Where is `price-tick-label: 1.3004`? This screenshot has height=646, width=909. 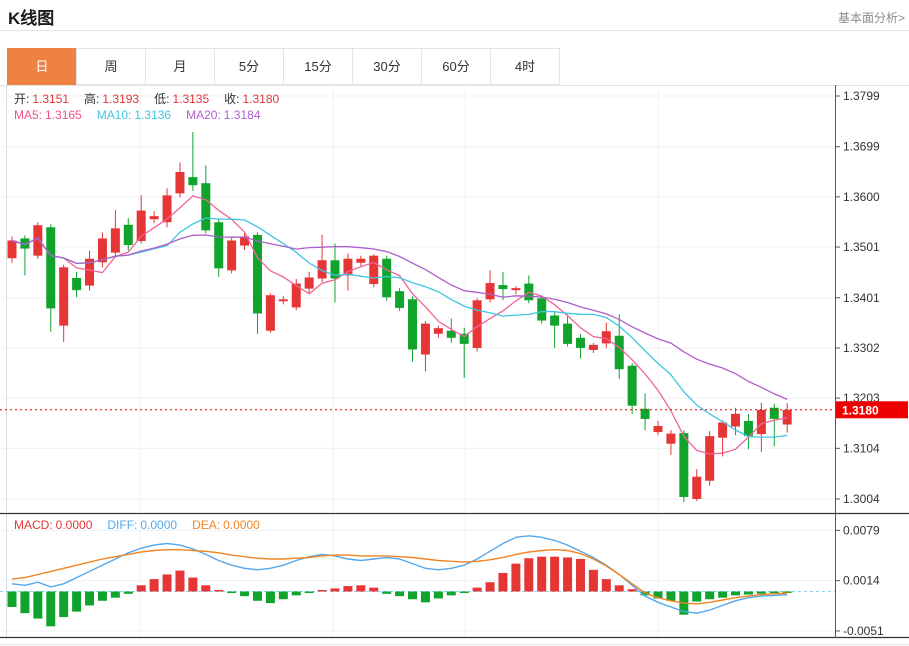 price-tick-label: 1.3004 is located at coordinates (861, 499).